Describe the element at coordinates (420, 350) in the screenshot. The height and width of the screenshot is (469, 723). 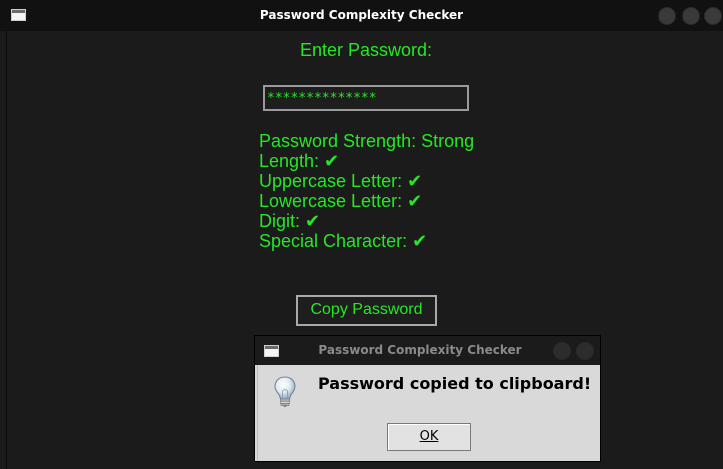
I see `dialog-title: Password Complexity Checker` at that location.